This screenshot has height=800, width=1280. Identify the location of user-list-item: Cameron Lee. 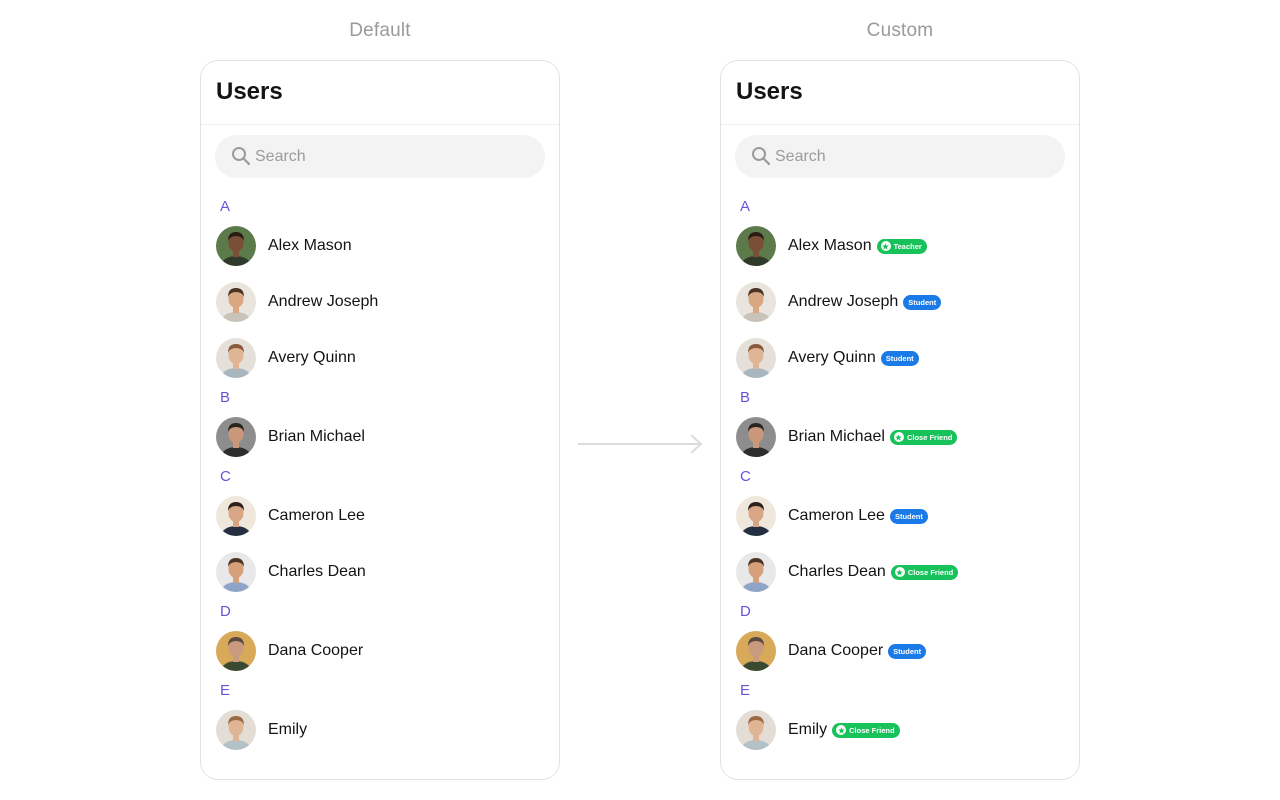
(380, 516).